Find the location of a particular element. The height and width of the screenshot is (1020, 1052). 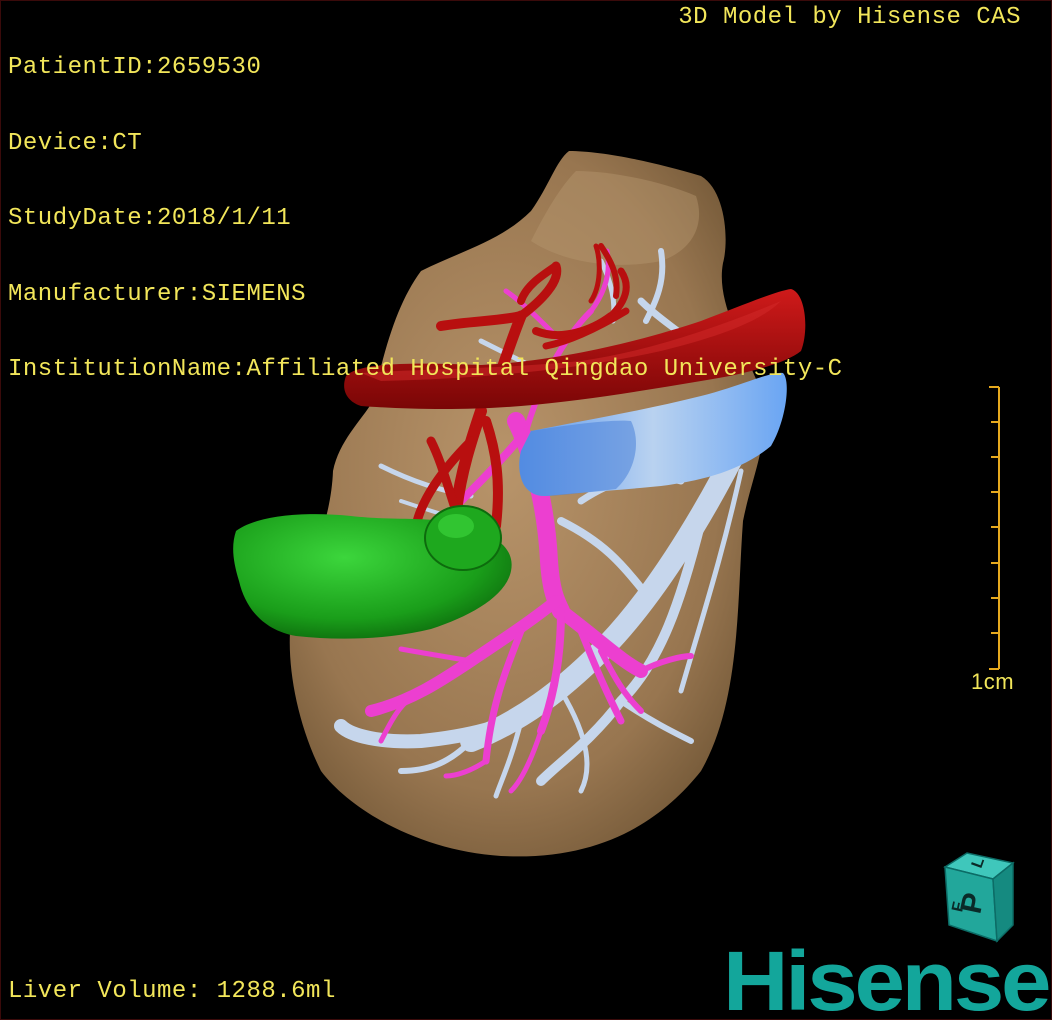

device: Device:CT is located at coordinates (75, 143).